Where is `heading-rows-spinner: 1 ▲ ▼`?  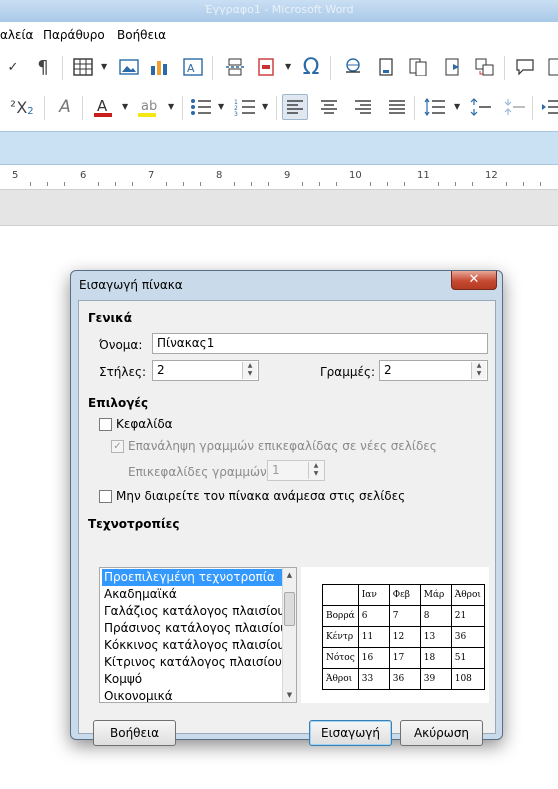
heading-rows-spinner: 1 ▲ ▼ is located at coordinates (296, 470).